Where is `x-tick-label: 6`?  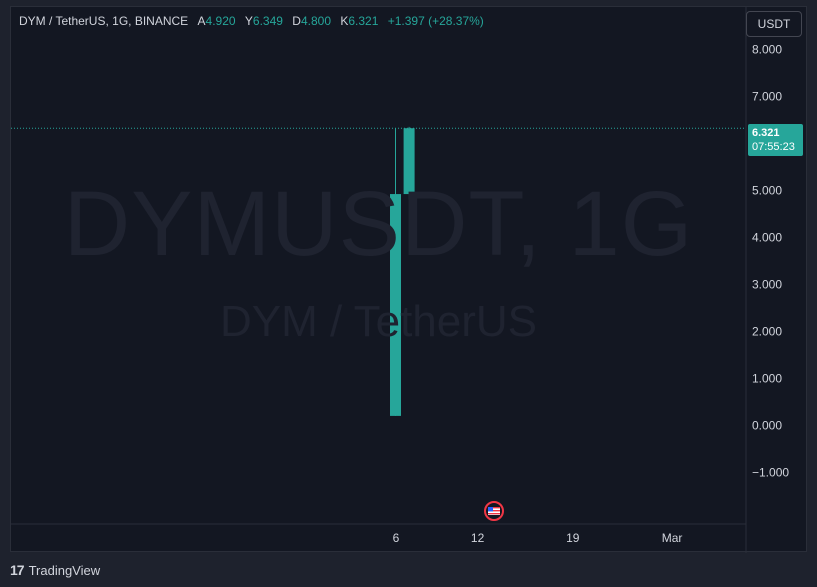 x-tick-label: 6 is located at coordinates (396, 538).